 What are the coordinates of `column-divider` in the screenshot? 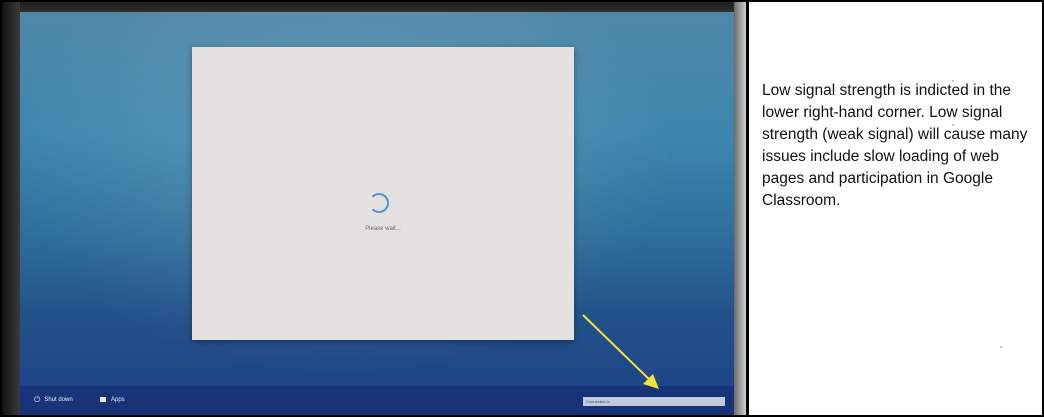 It's located at (747, 208).